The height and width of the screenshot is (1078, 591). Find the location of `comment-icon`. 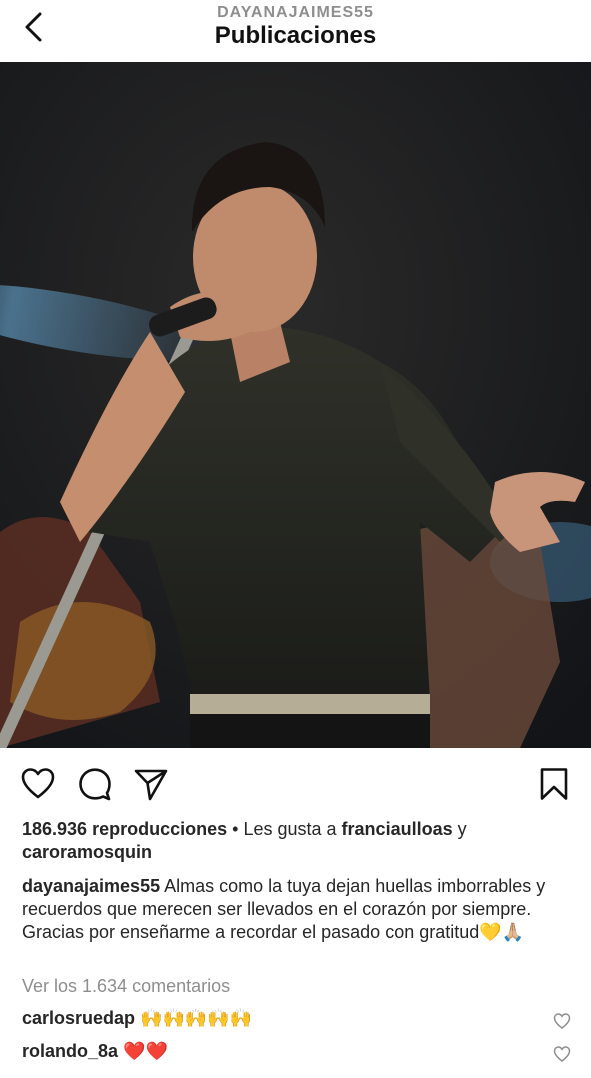

comment-icon is located at coordinates (95, 784).